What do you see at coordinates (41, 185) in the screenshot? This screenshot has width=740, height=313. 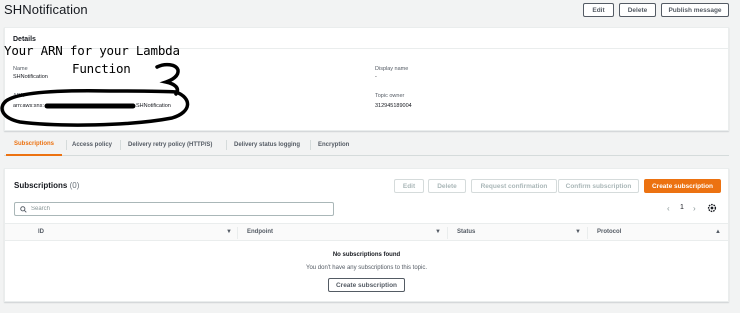 I see `subscriptions-title-text: Subscriptions` at bounding box center [41, 185].